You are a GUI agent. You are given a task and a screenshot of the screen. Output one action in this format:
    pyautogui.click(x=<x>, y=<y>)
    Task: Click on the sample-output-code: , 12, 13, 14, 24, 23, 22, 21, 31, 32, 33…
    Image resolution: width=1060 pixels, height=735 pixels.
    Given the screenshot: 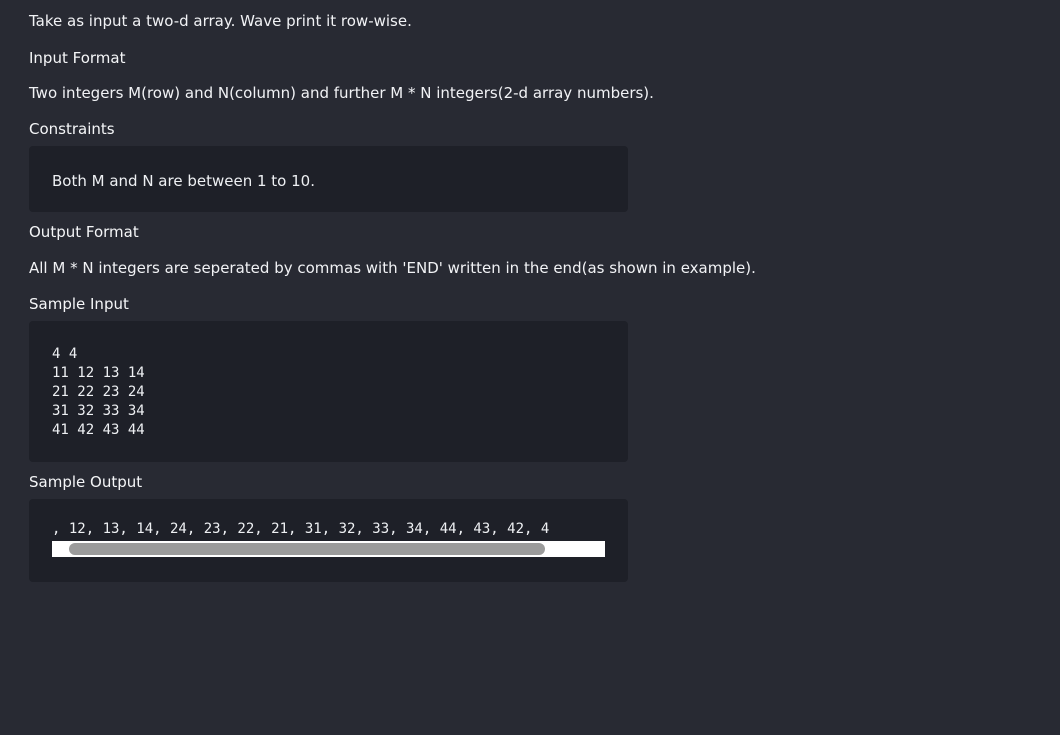 What is the action you would take?
    pyautogui.click(x=301, y=529)
    